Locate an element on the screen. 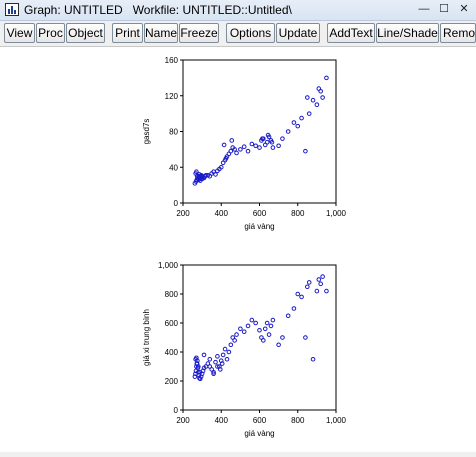 The width and height of the screenshot is (476, 457). y-axis-label: gasd7s is located at coordinates (146, 132).